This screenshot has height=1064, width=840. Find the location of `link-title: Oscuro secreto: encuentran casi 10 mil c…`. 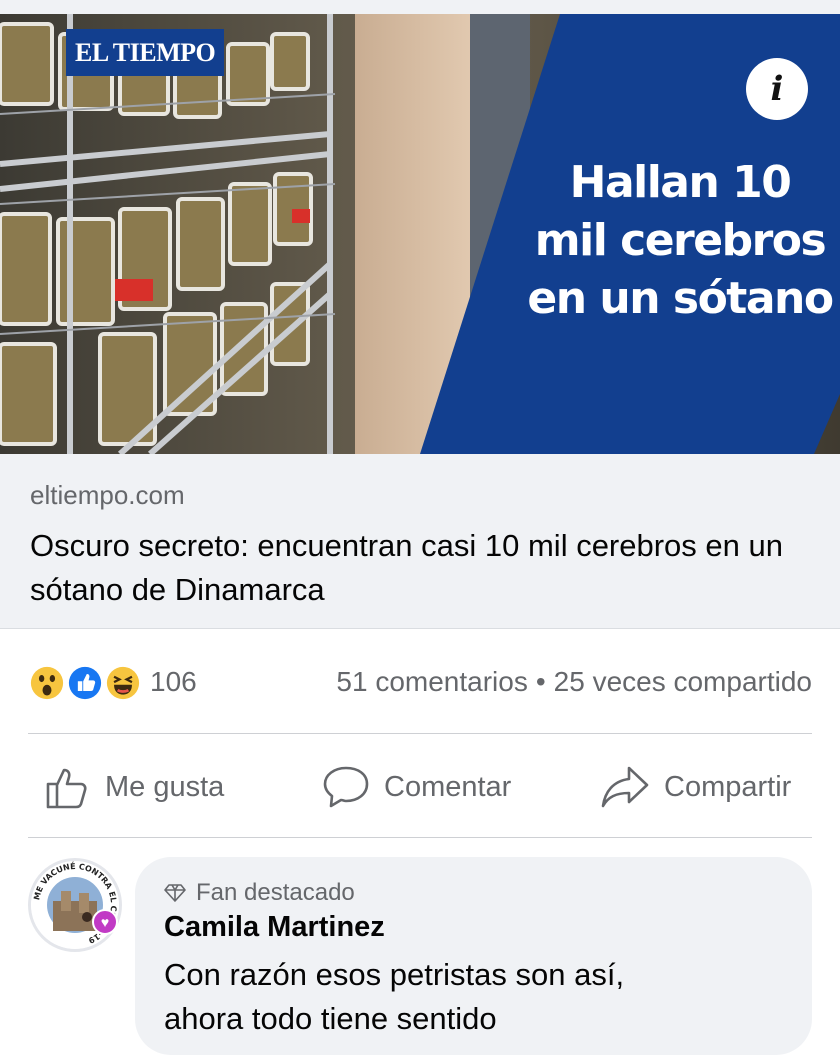

link-title: Oscuro secreto: encuentran casi 10 mil c… is located at coordinates (425, 568).